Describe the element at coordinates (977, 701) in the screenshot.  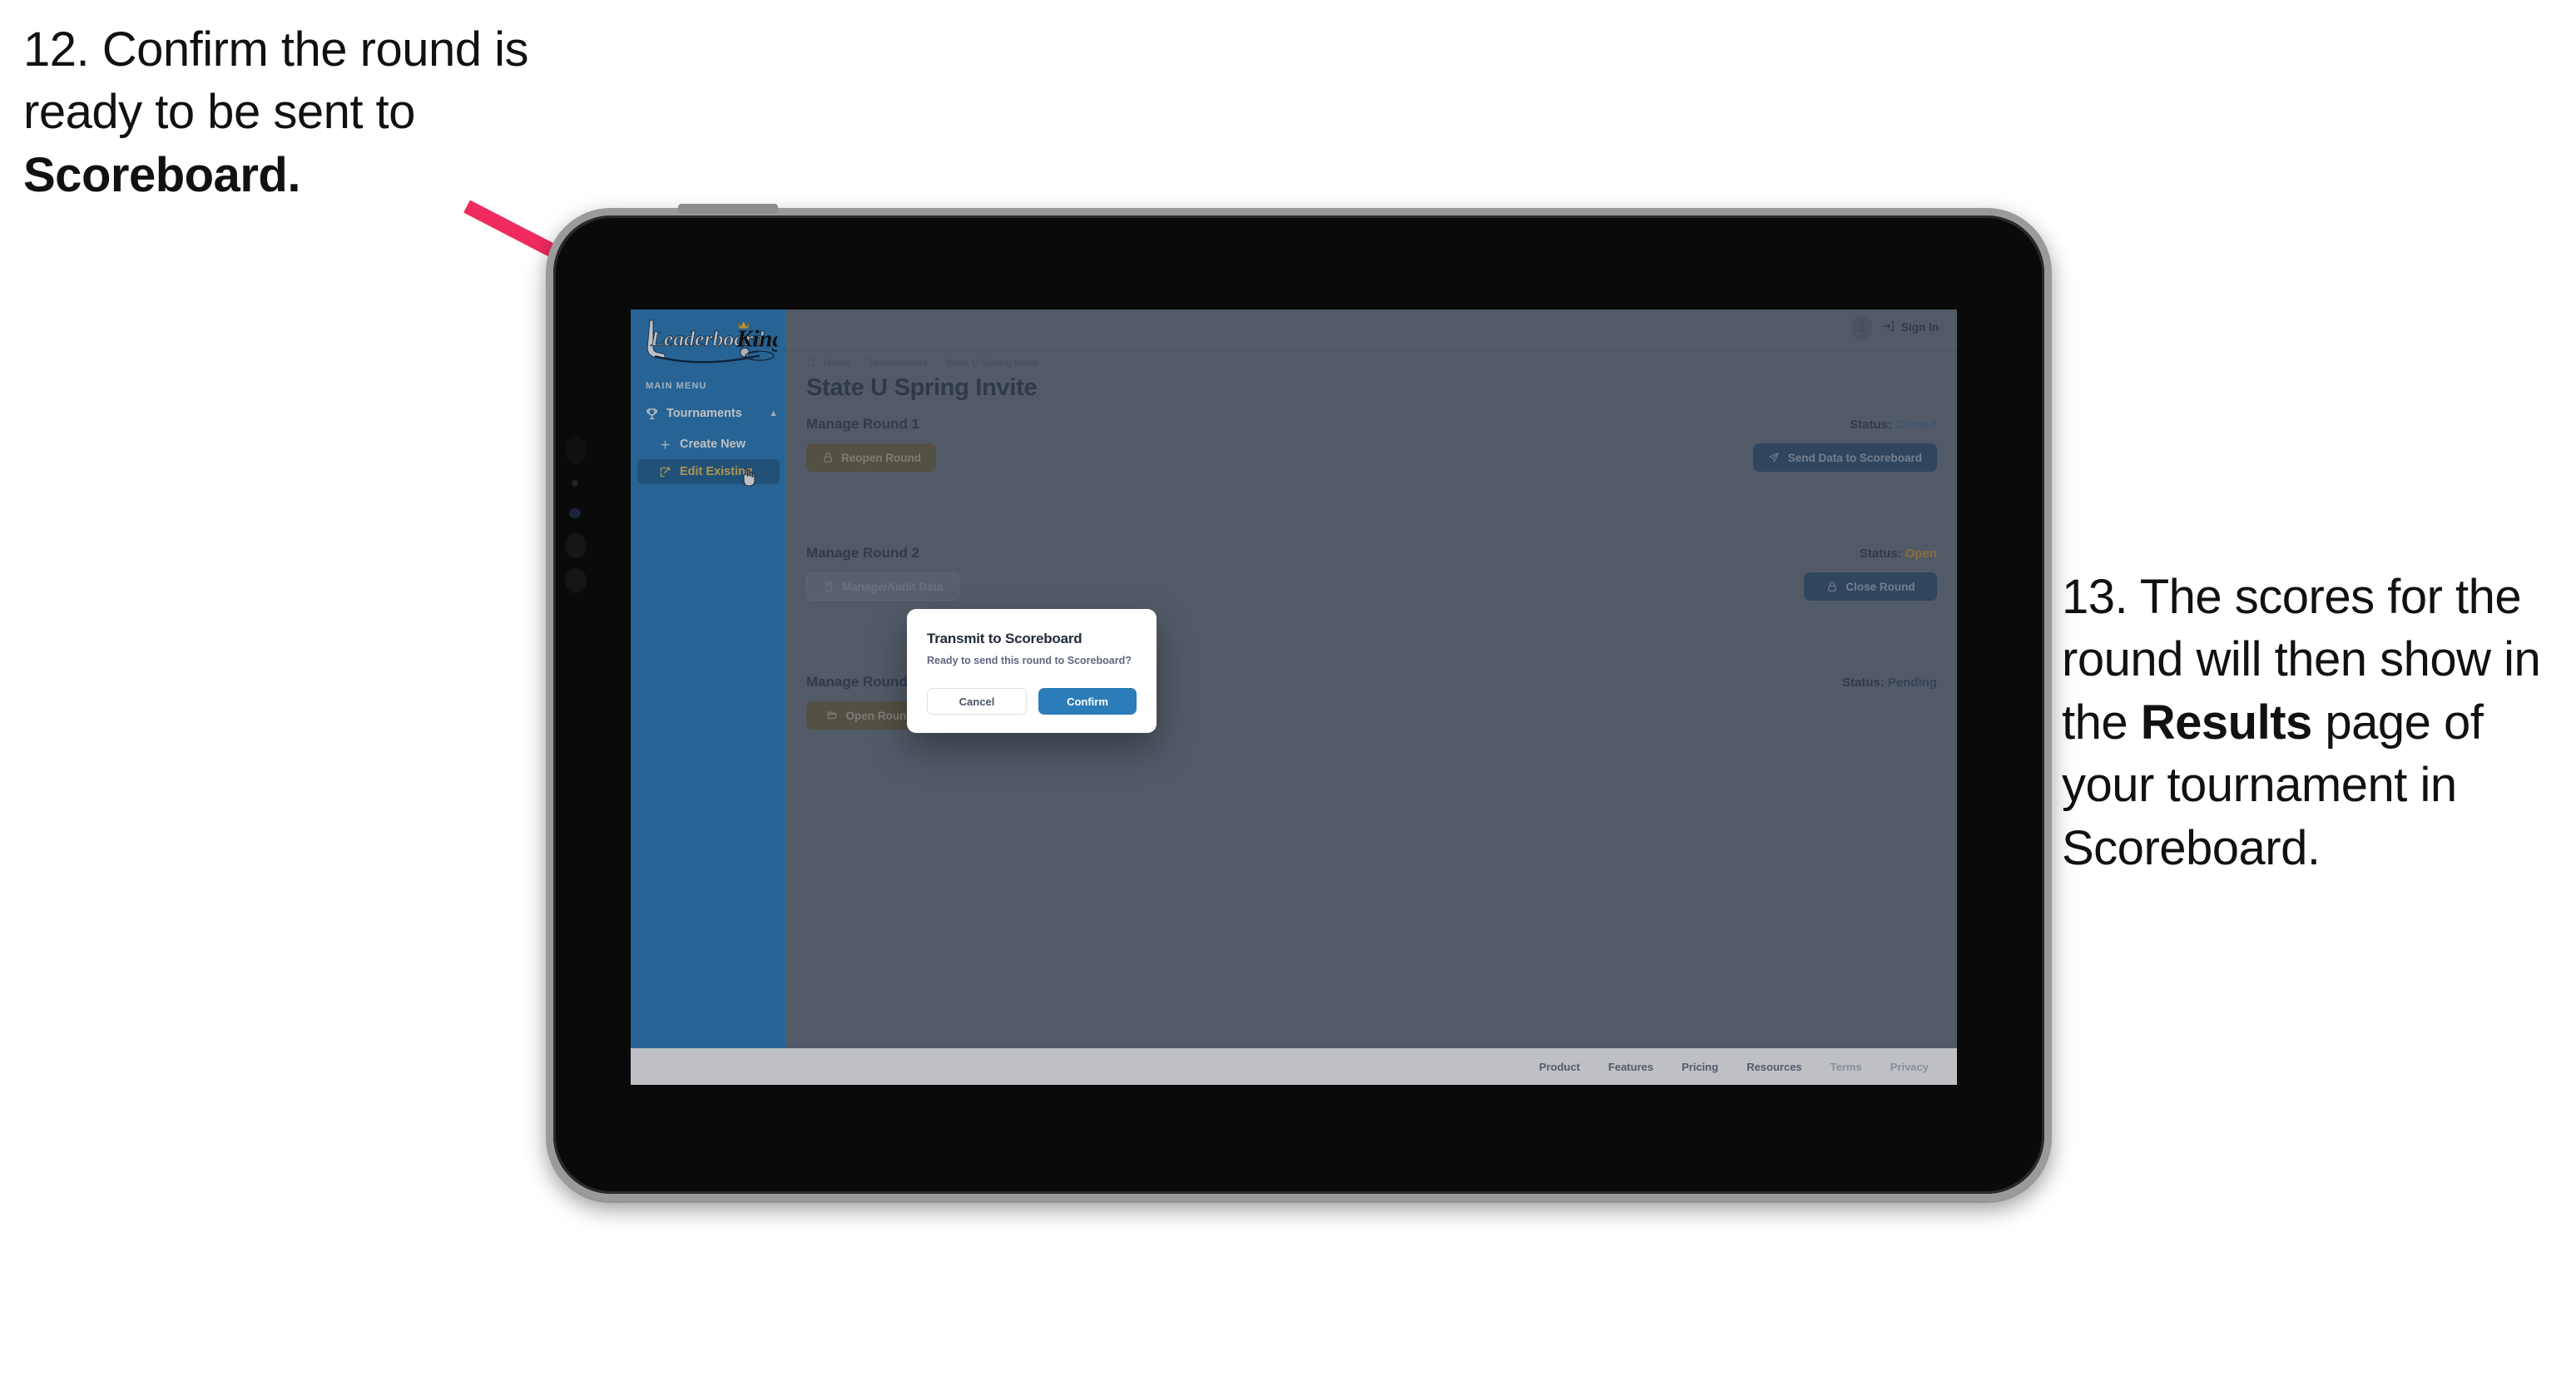
I see `cancel-button: Cancel` at that location.